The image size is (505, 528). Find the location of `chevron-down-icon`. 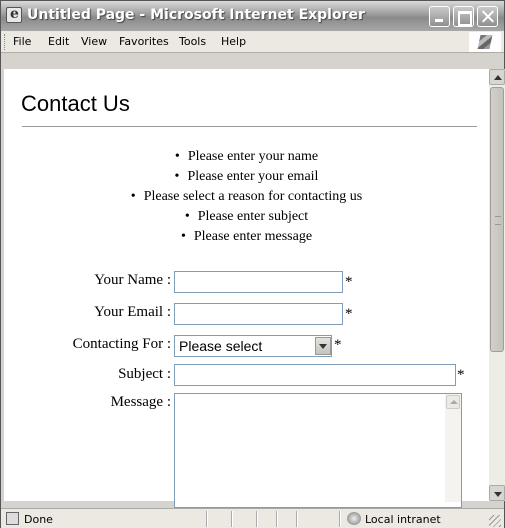

chevron-down-icon is located at coordinates (323, 346).